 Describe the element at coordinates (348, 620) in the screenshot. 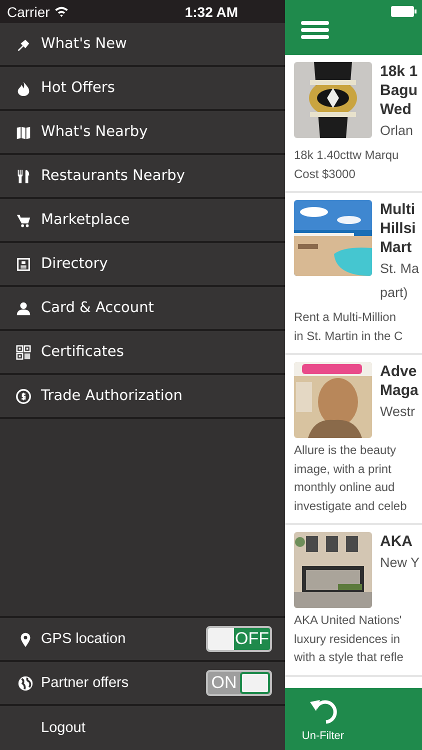

I see `listing-description: AKA United Nations'` at that location.